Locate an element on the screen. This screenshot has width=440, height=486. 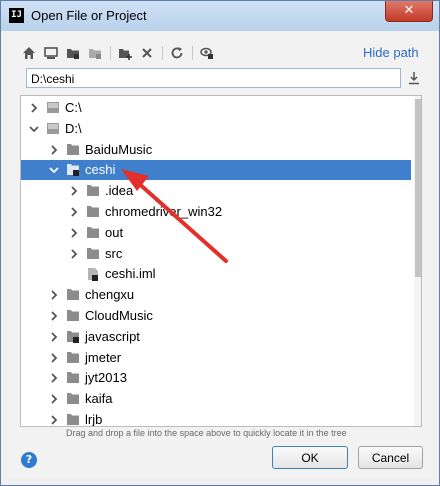
annotation-arrow is located at coordinates (174, 216).